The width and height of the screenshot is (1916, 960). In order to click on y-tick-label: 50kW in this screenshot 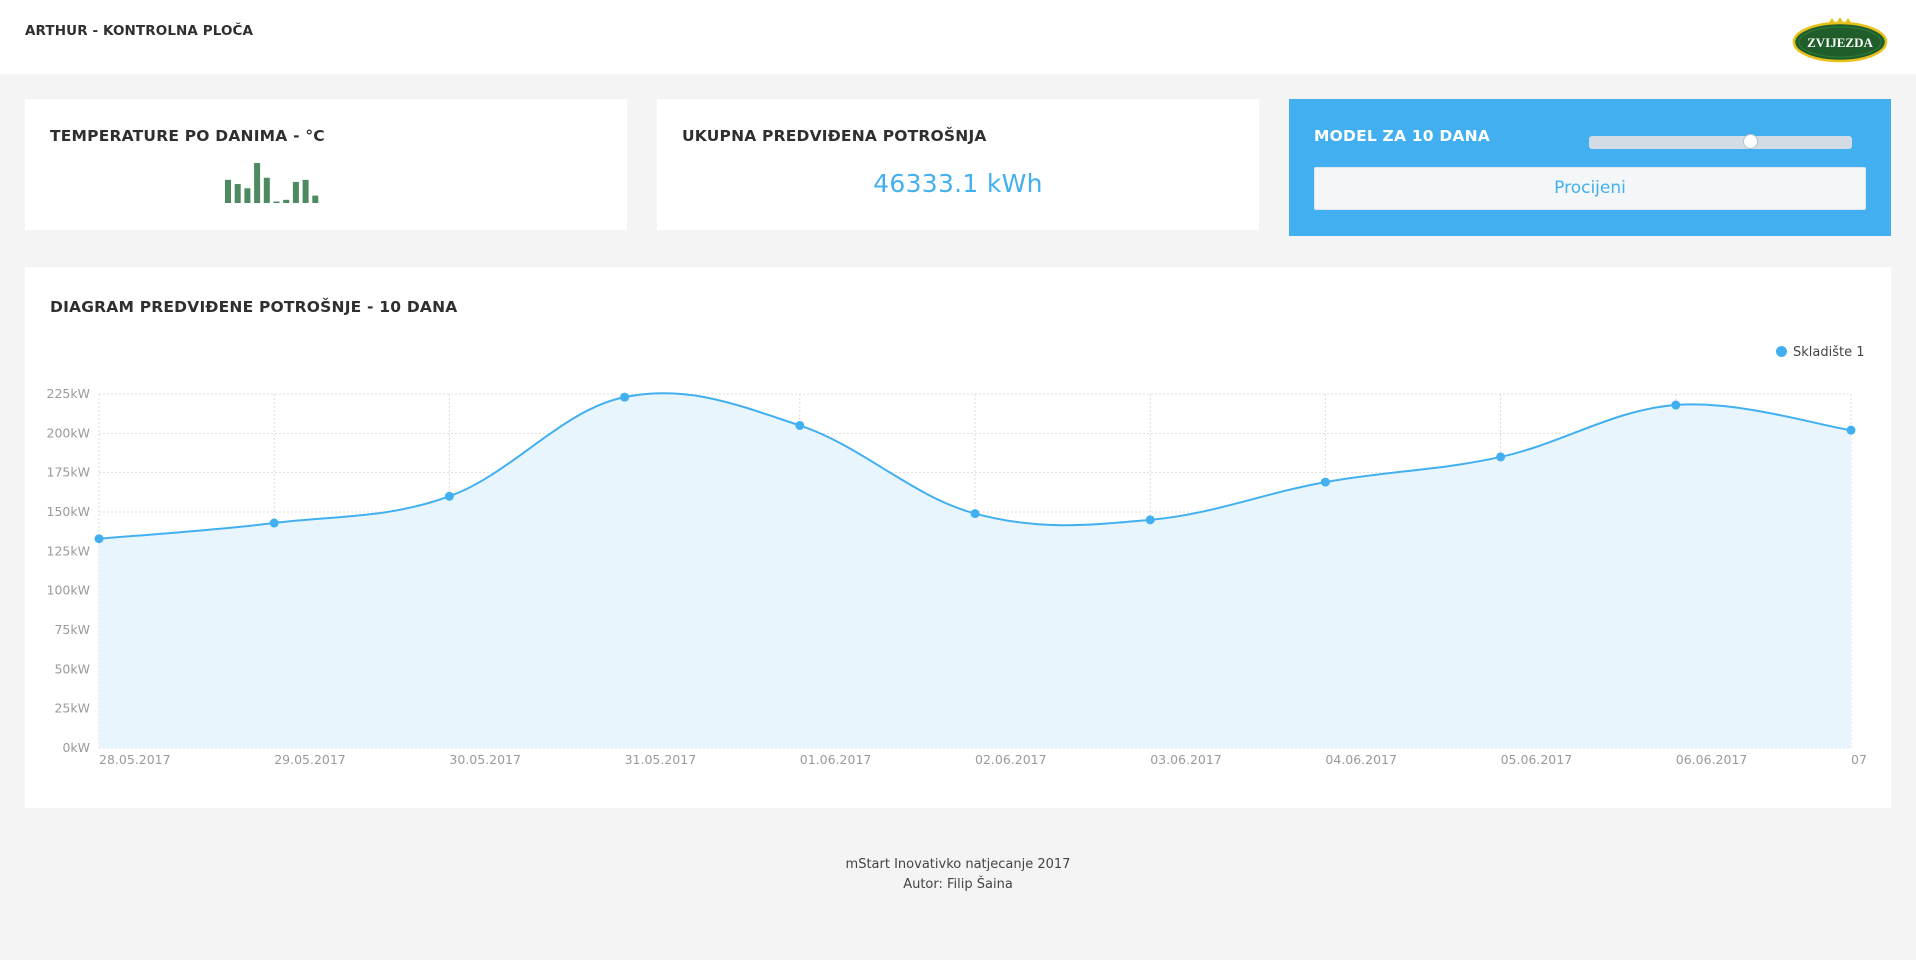, I will do `click(72, 668)`.